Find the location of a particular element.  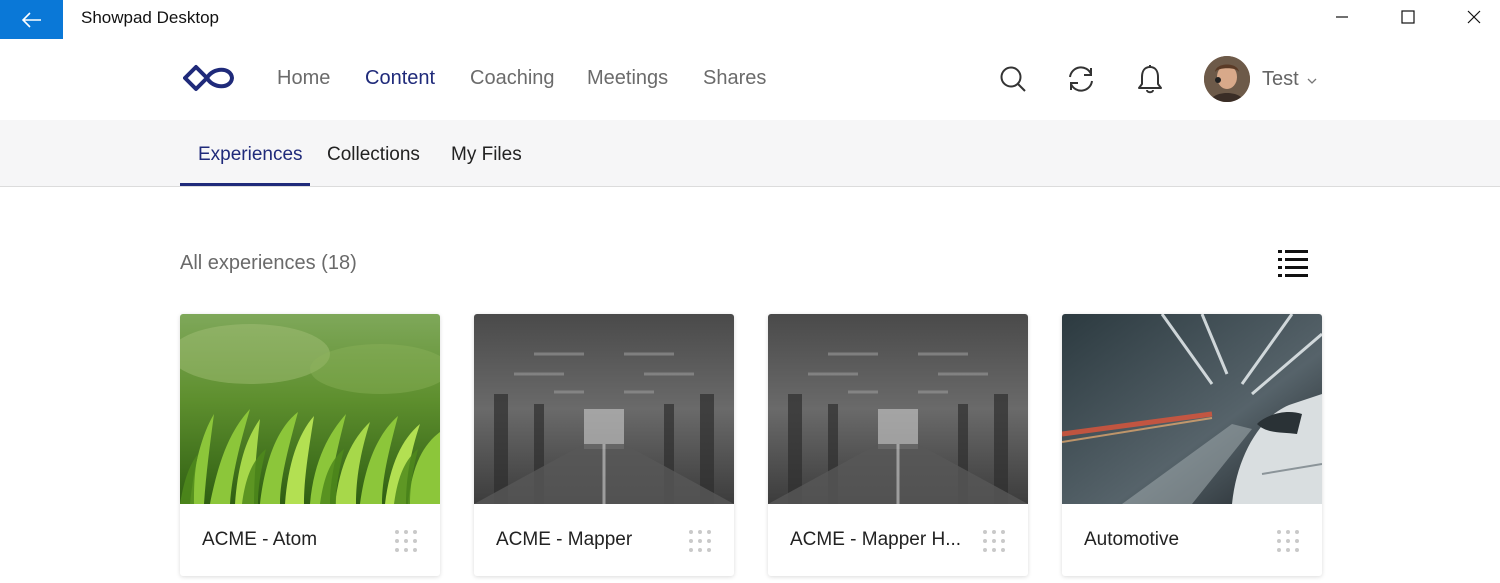

list-view-icon is located at coordinates (1293, 263).